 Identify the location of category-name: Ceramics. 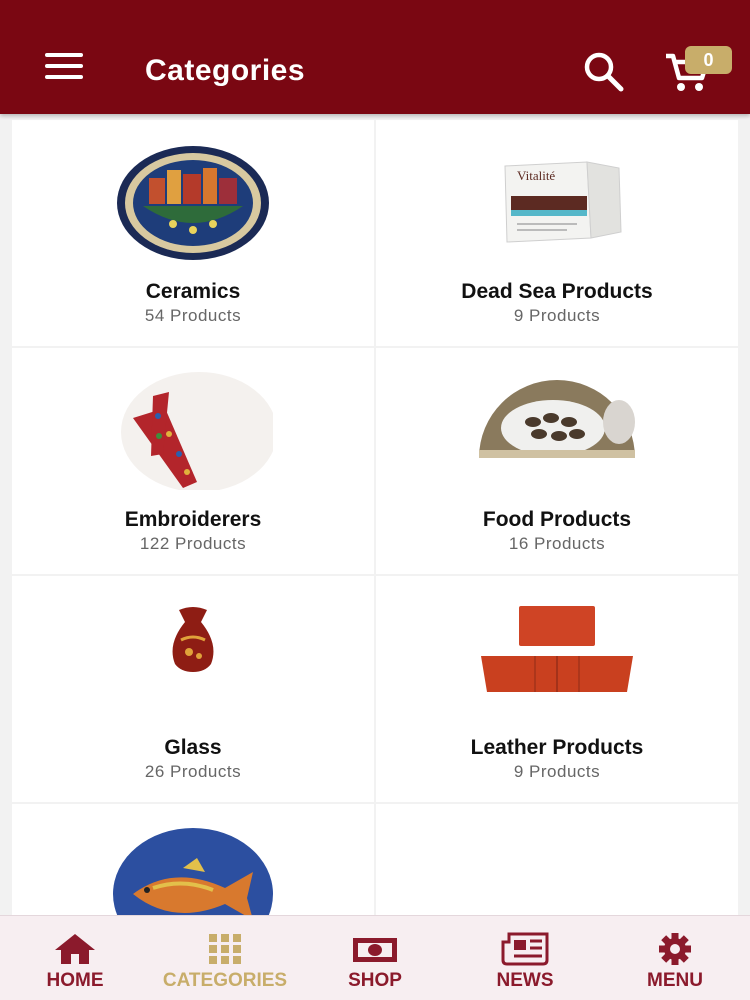
(193, 291).